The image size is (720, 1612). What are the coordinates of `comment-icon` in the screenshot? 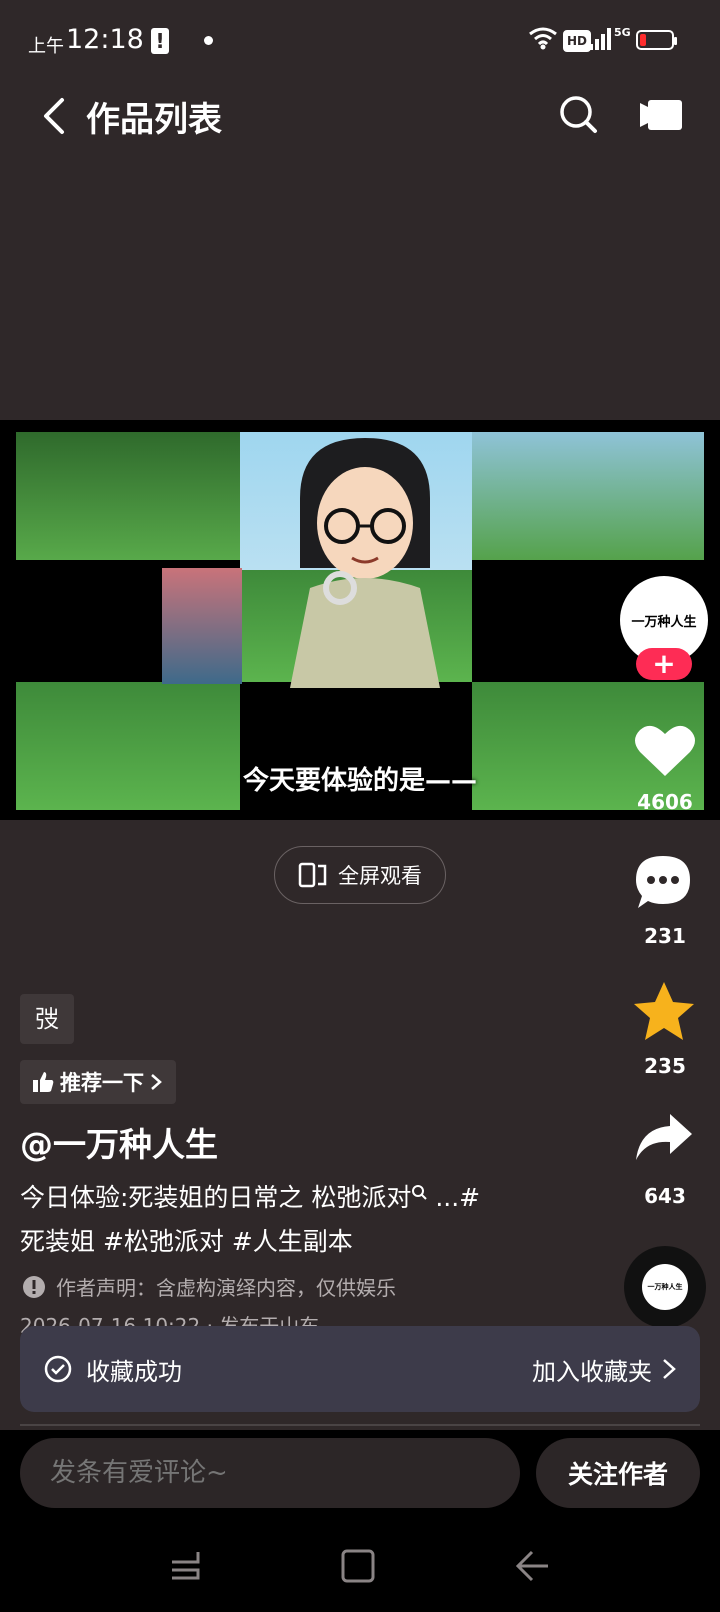 It's located at (663, 882).